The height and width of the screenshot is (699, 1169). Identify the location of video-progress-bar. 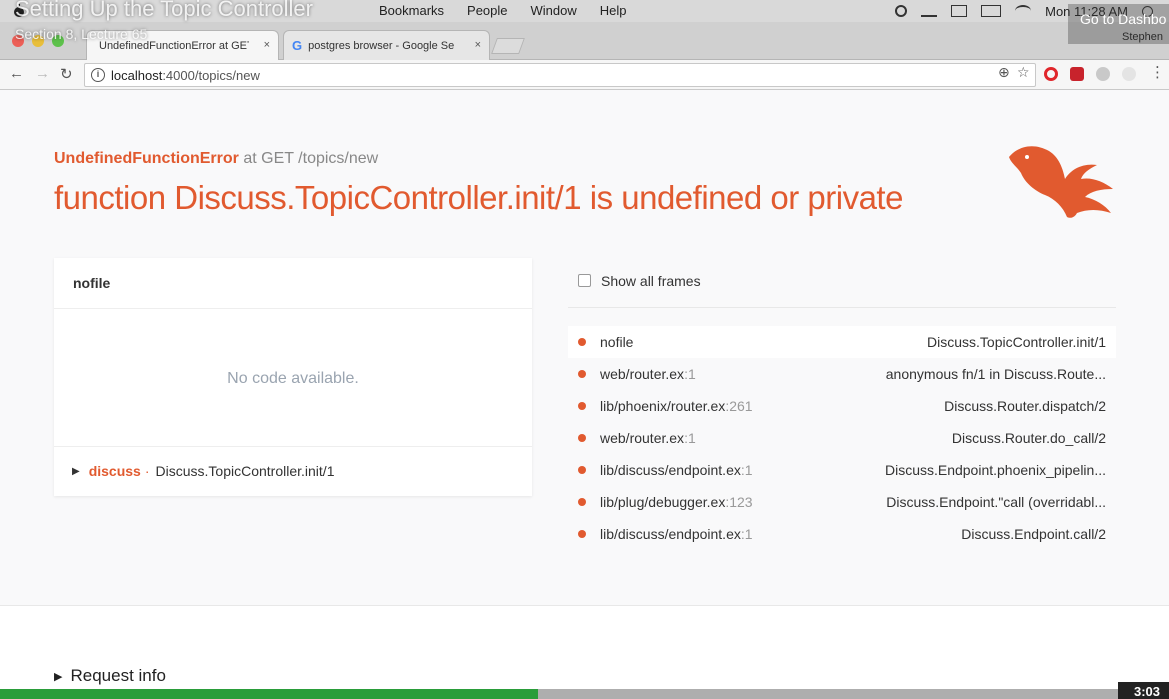
(584, 694).